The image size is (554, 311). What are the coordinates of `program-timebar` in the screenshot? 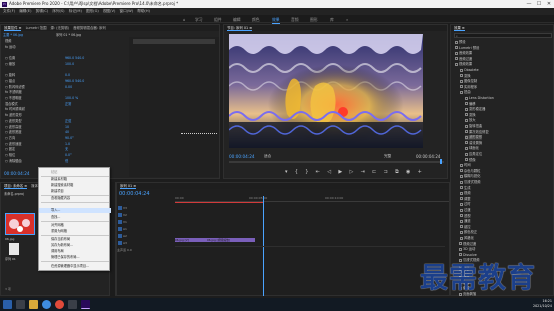 It's located at (336, 161).